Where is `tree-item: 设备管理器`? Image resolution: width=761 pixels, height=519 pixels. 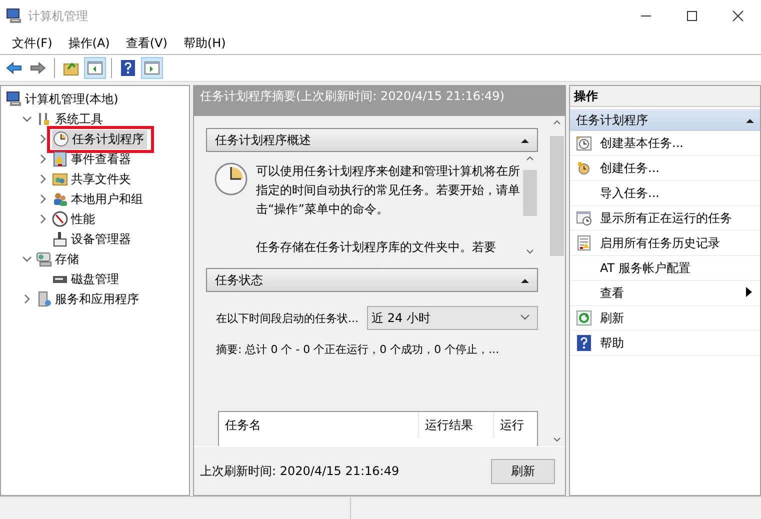
tree-item: 设备管理器 is located at coordinates (92, 239).